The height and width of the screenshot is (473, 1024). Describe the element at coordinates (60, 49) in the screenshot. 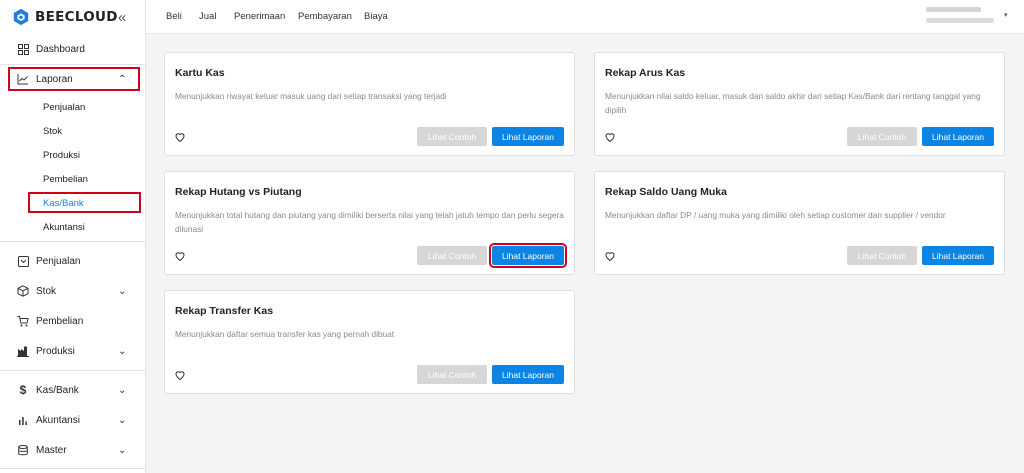

I see `sidebar-item-label: Dashboard` at that location.